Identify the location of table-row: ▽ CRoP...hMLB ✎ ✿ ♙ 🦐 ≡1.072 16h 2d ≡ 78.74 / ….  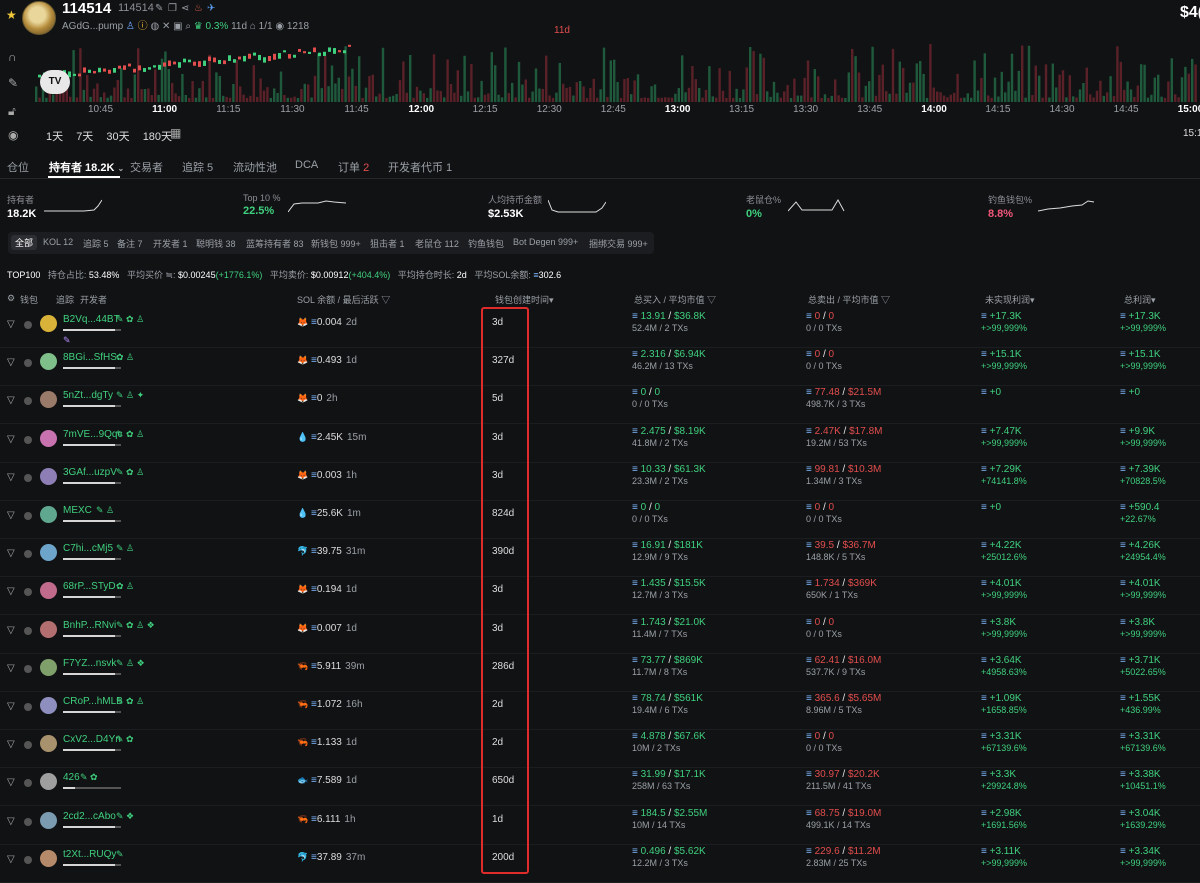
(600, 710).